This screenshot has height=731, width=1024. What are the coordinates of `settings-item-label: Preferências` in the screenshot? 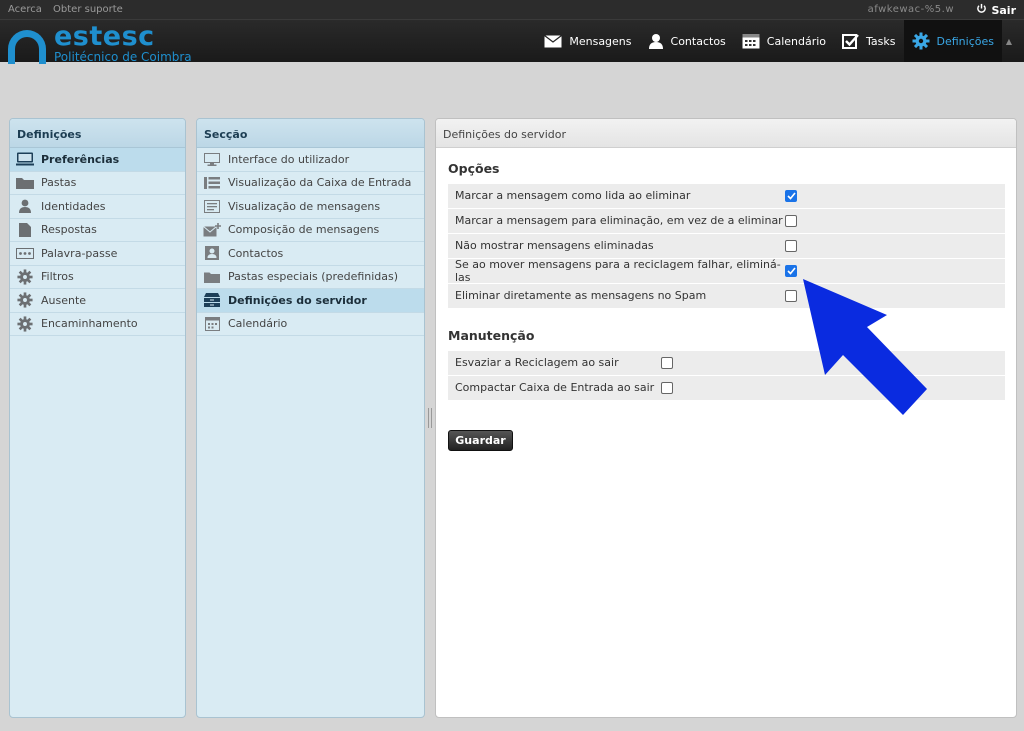 It's located at (80, 159).